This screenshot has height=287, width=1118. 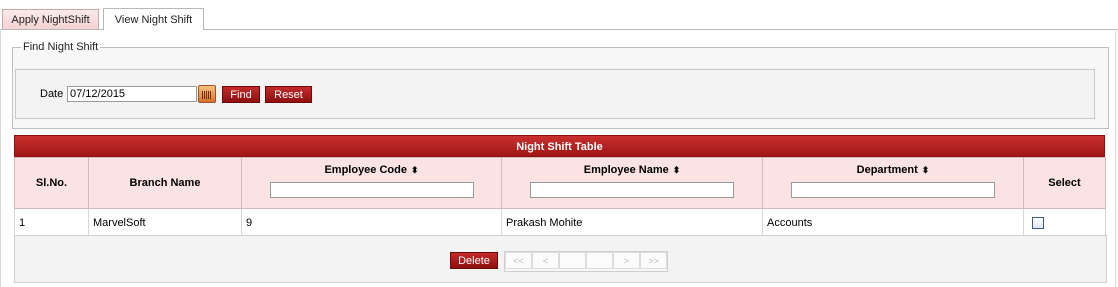 I want to click on col-employee-code: Employee Code ⬍, so click(x=371, y=183).